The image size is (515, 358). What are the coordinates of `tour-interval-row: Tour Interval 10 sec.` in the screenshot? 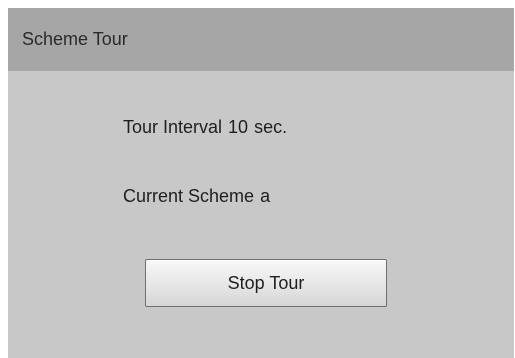 It's located at (205, 127).